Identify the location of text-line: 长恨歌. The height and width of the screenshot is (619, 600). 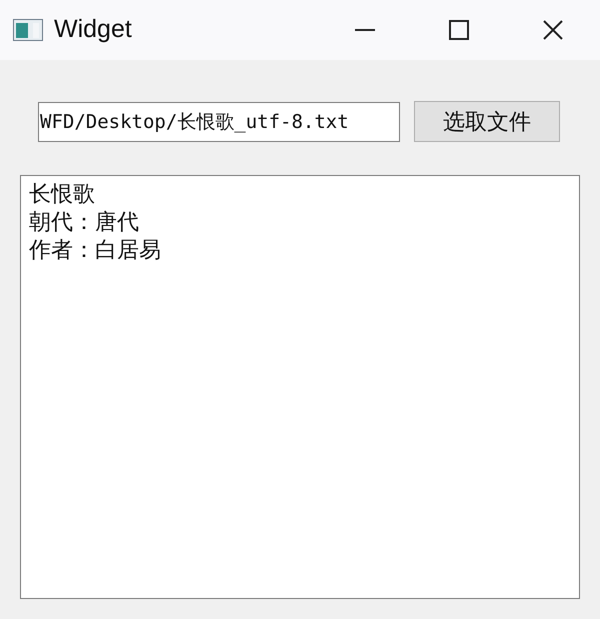
(62, 194).